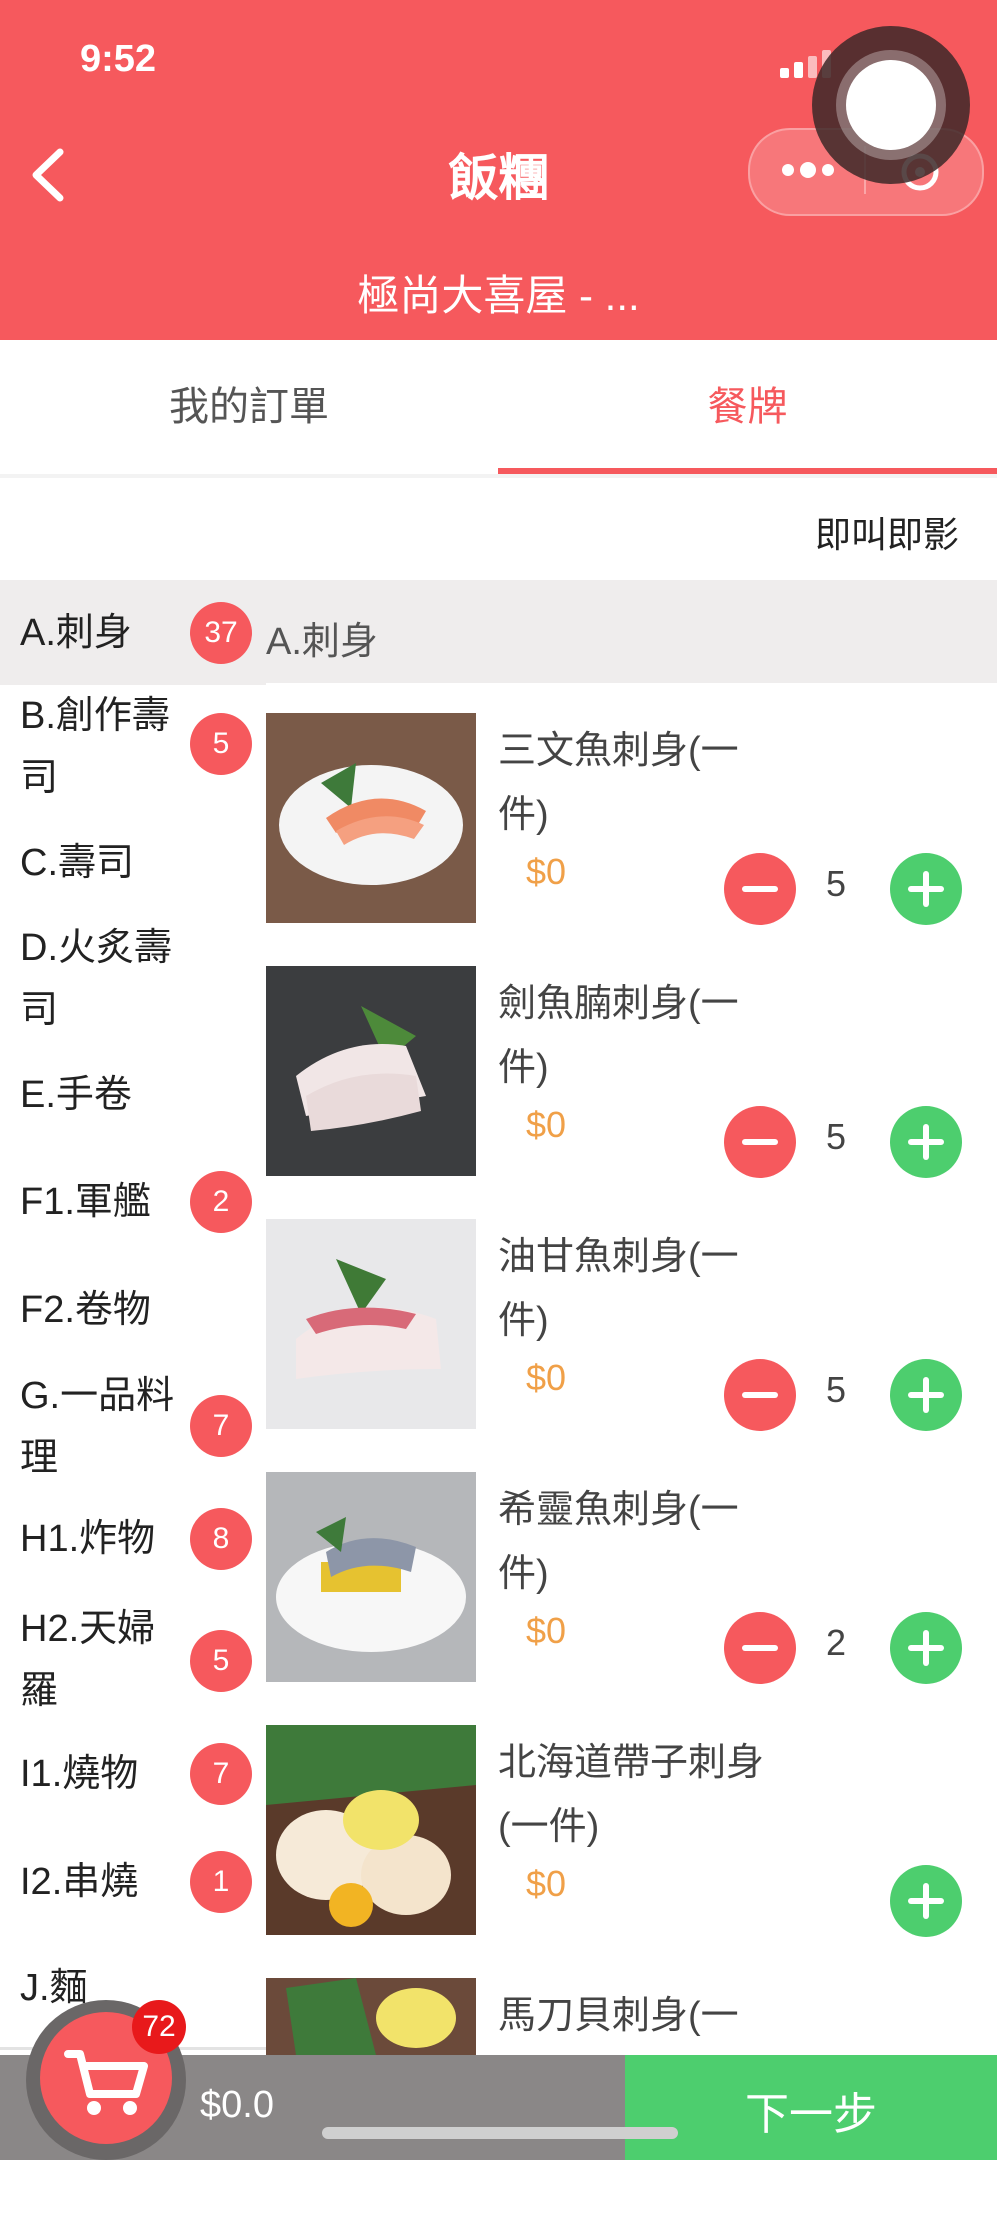 This screenshot has height=2231, width=997. I want to click on next-step-label: 下一步, so click(811, 2114).